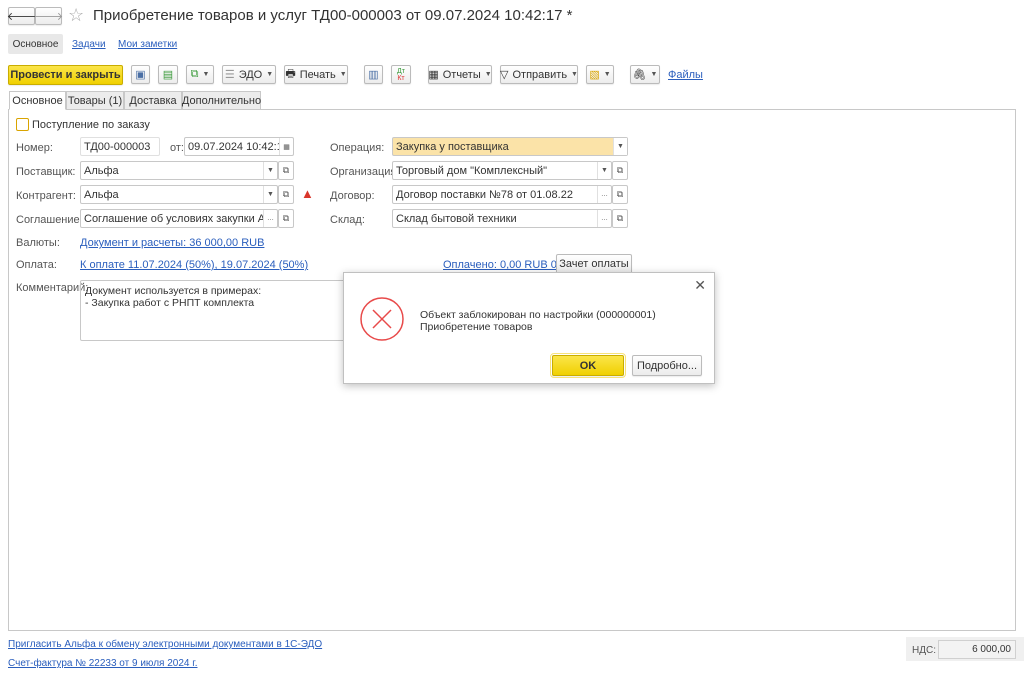  Describe the element at coordinates (588, 365) in the screenshot. I see `ok-button: OK` at that location.